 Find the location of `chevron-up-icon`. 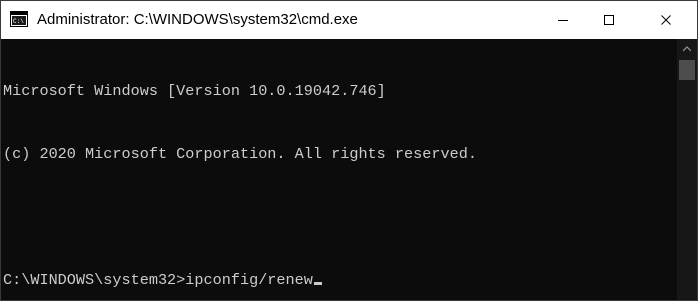

chevron-up-icon is located at coordinates (687, 49).